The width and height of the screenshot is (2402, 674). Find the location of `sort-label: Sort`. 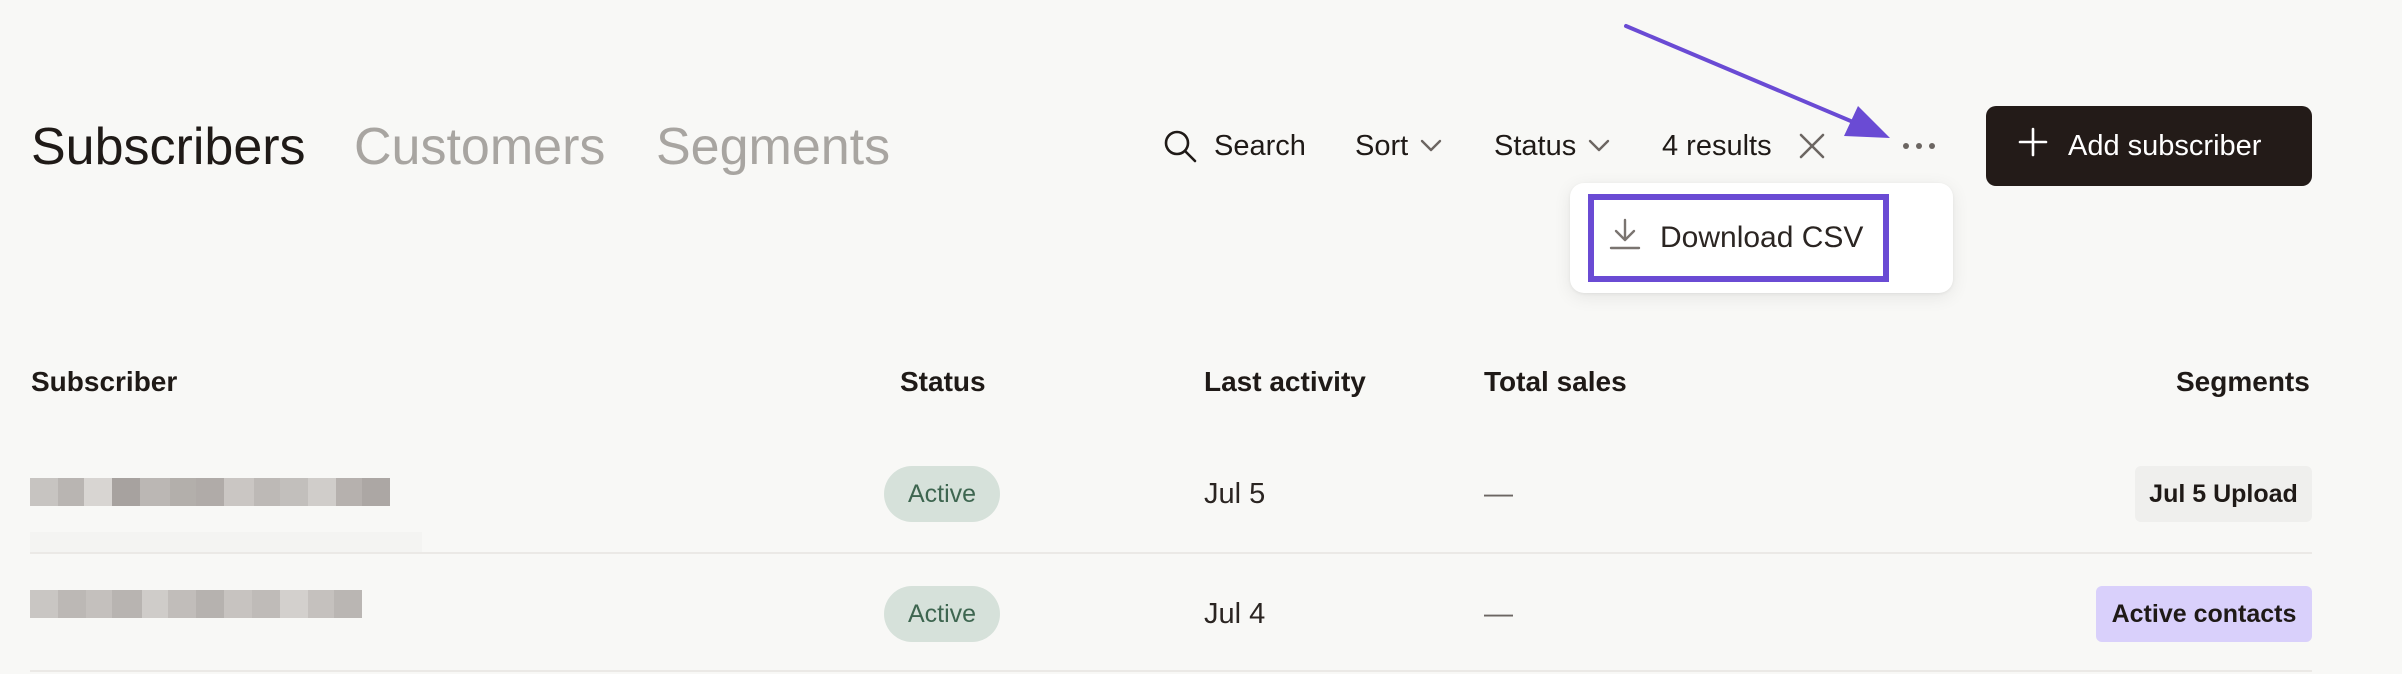

sort-label: Sort is located at coordinates (1382, 145).